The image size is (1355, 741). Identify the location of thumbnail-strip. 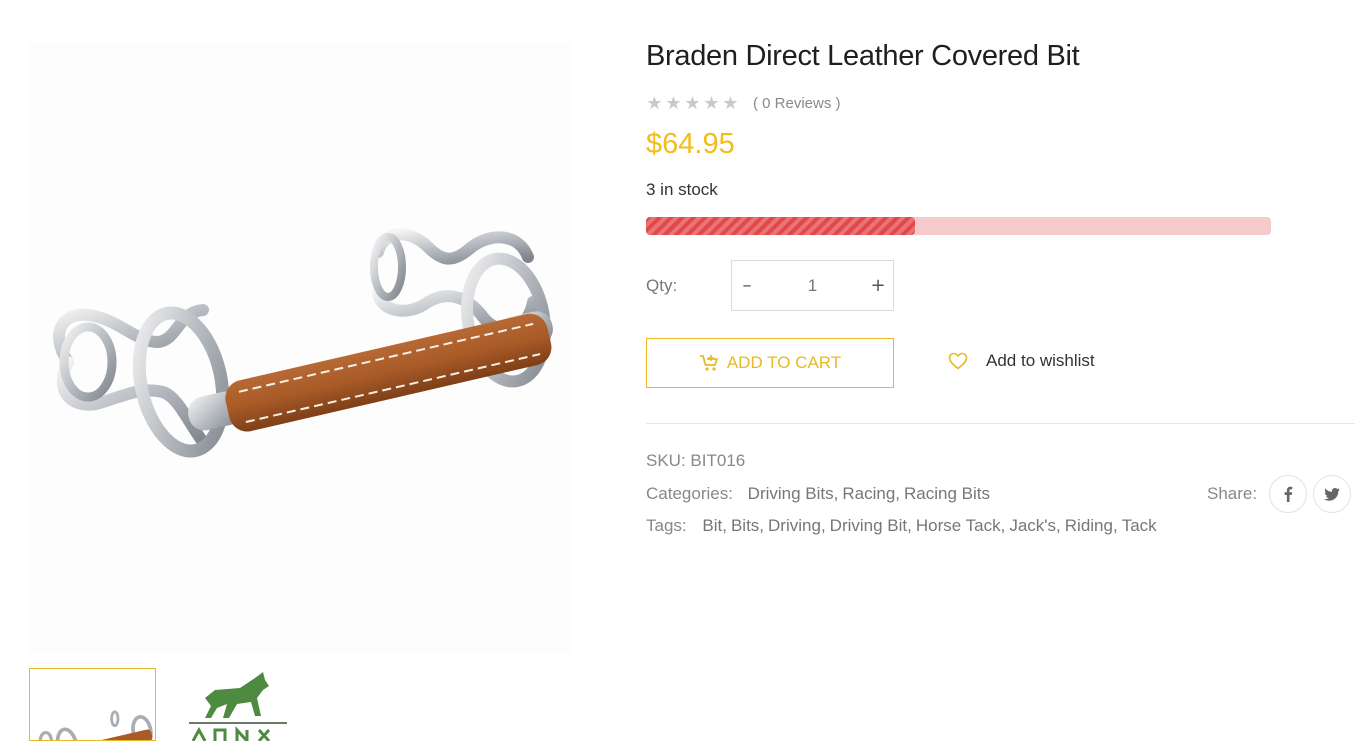
(179, 704).